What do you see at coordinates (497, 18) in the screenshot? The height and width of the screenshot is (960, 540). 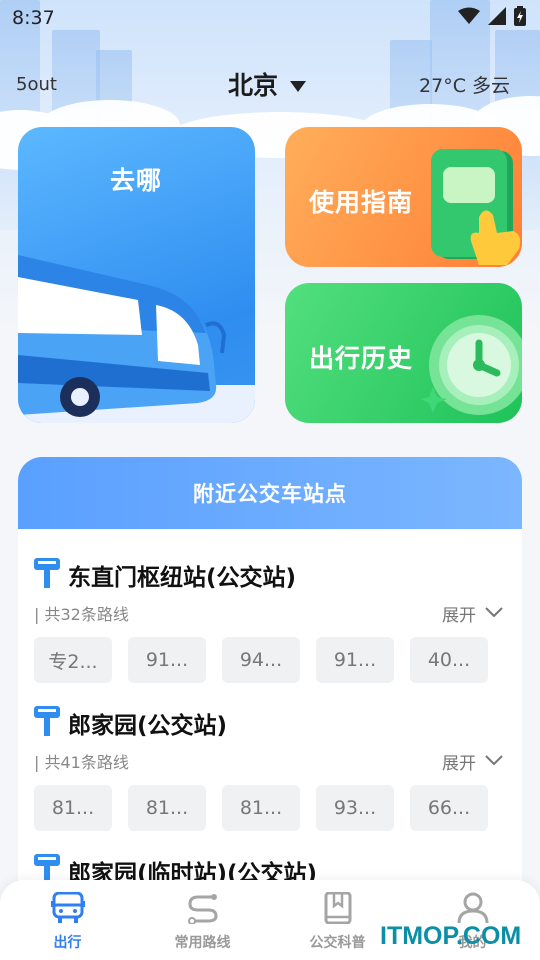 I see `signal-icon` at bounding box center [497, 18].